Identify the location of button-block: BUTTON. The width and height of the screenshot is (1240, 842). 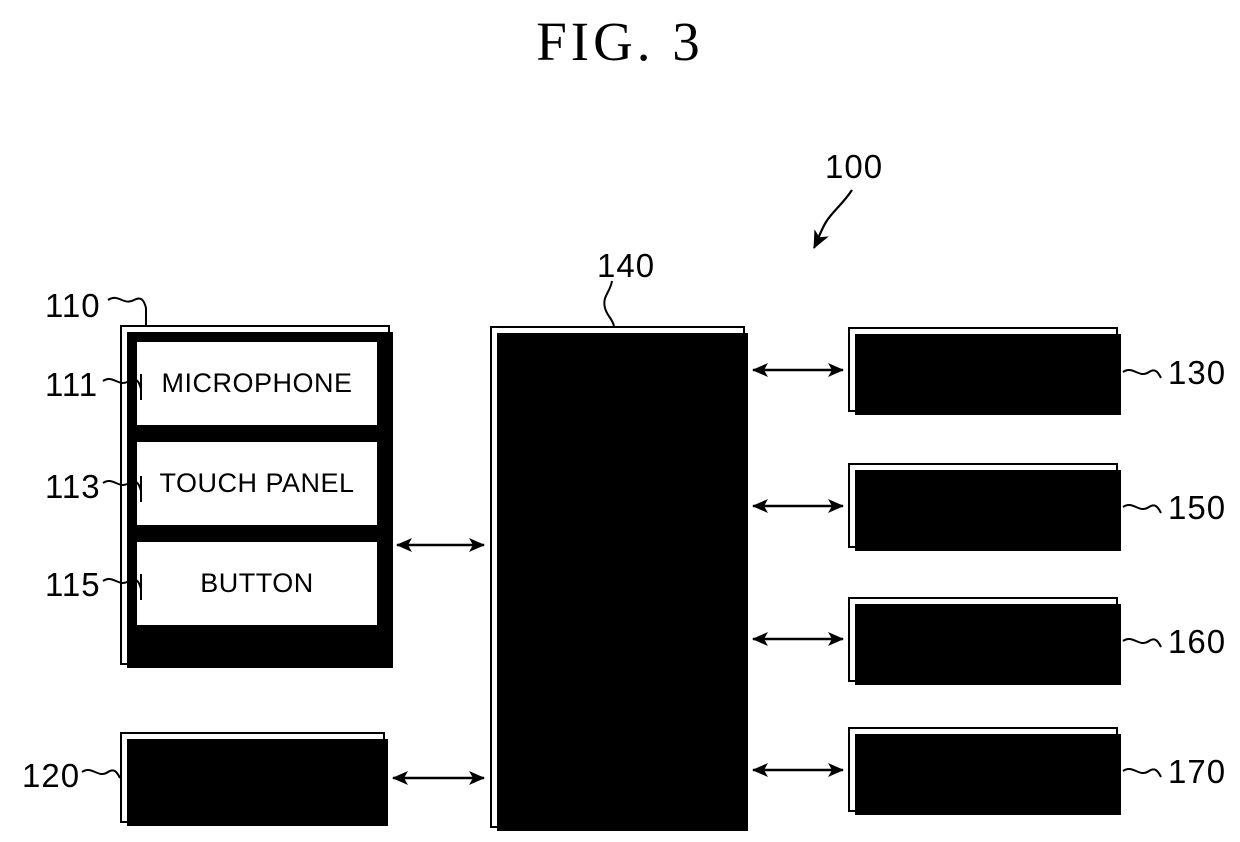
(257, 583).